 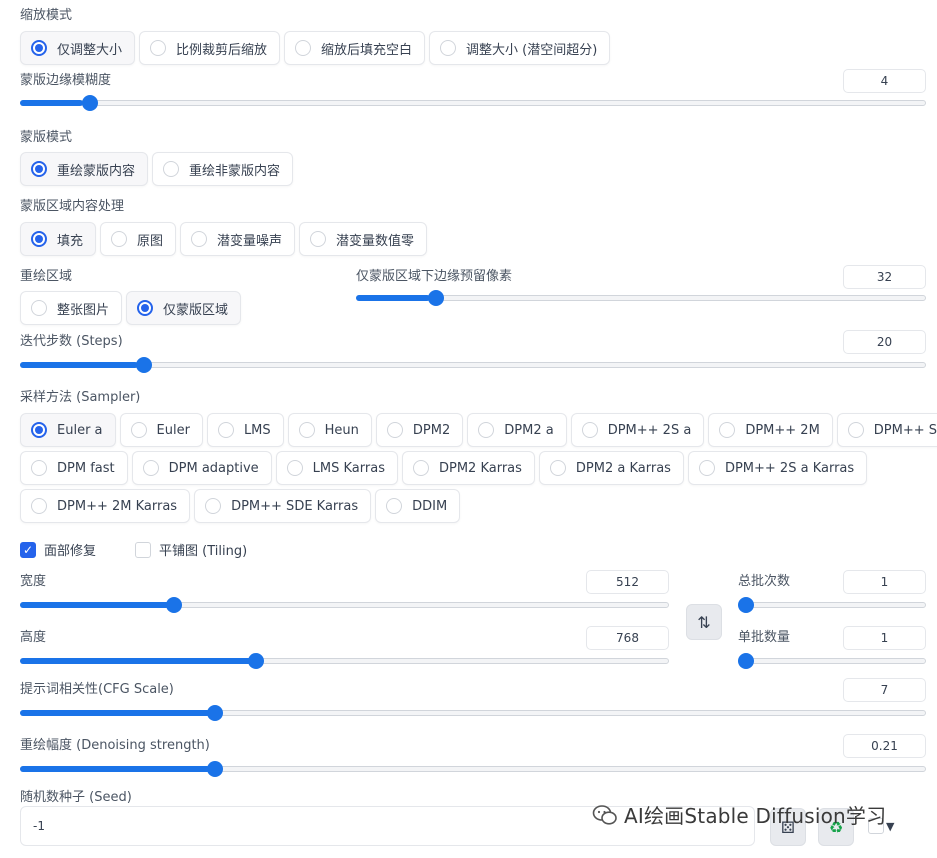 What do you see at coordinates (478, 506) in the screenshot?
I see `sampler-row: DPM++ 2M Karras DPM++ SDE Karras DDIM` at bounding box center [478, 506].